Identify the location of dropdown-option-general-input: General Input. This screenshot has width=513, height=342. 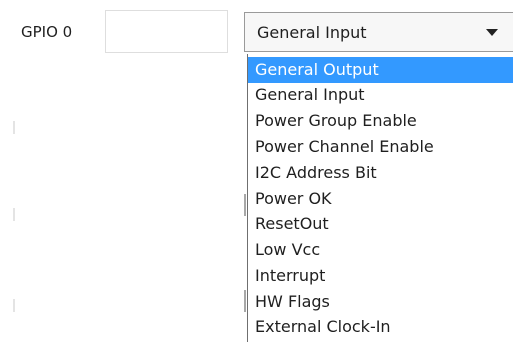
(380, 95).